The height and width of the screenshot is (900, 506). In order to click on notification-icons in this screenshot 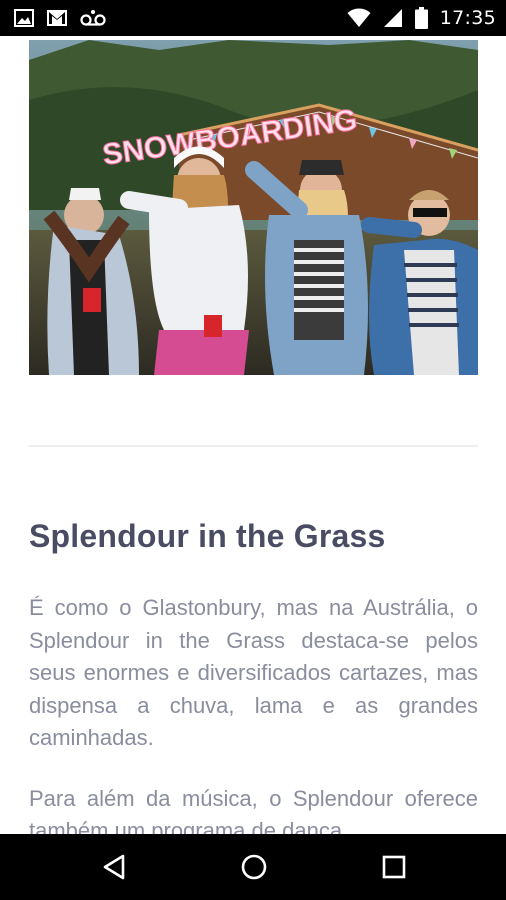, I will do `click(60, 18)`.